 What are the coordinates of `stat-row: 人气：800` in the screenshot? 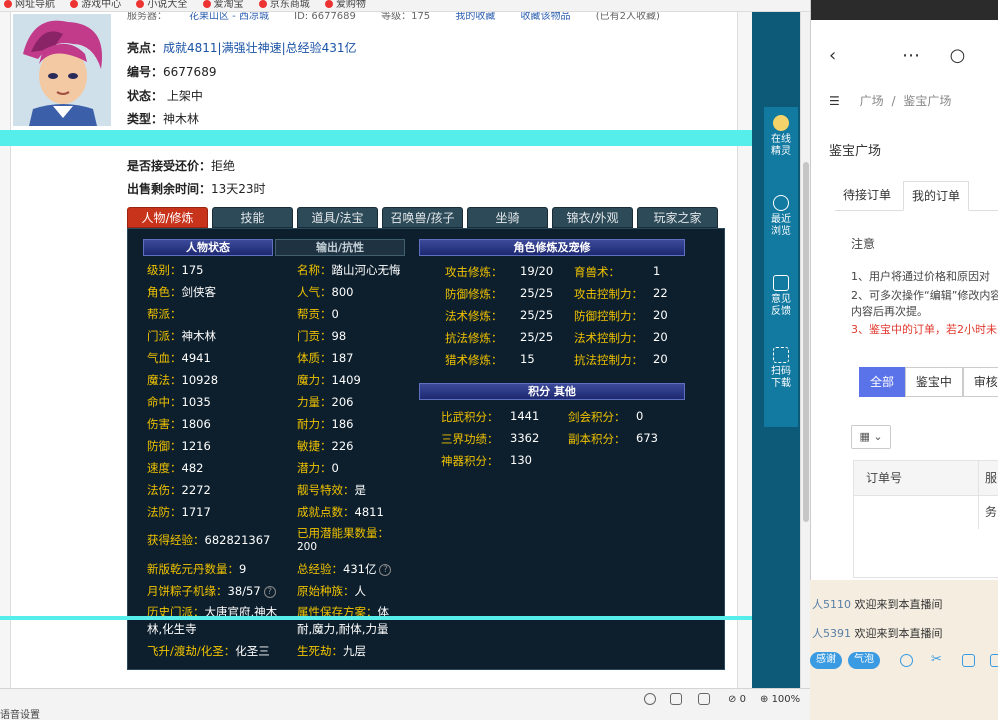 It's located at (325, 292).